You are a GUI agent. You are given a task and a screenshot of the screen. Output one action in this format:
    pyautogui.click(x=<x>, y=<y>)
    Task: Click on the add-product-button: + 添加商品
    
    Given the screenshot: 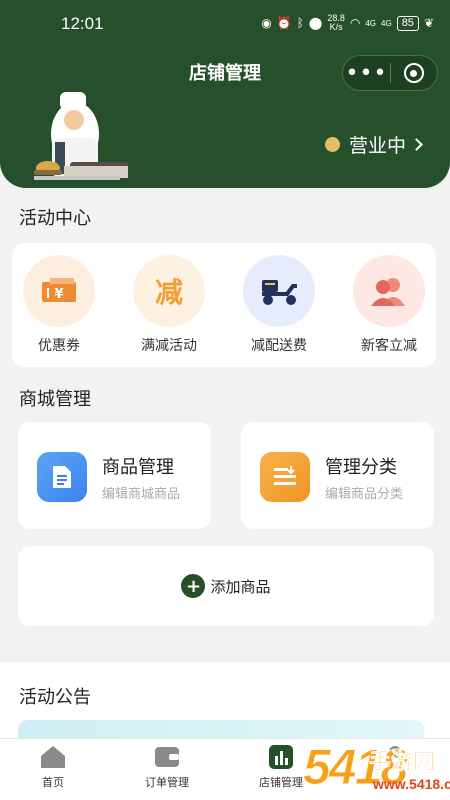 What is the action you would take?
    pyautogui.click(x=226, y=586)
    